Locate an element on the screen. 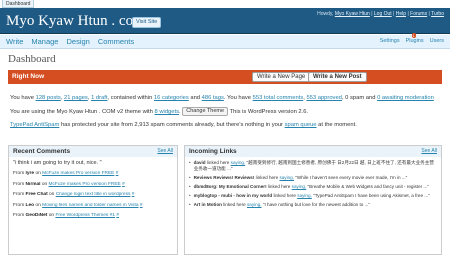 This screenshot has height=258, width=450. blog-name: Myo Kyaw Htun . com is located at coordinates (75, 21).